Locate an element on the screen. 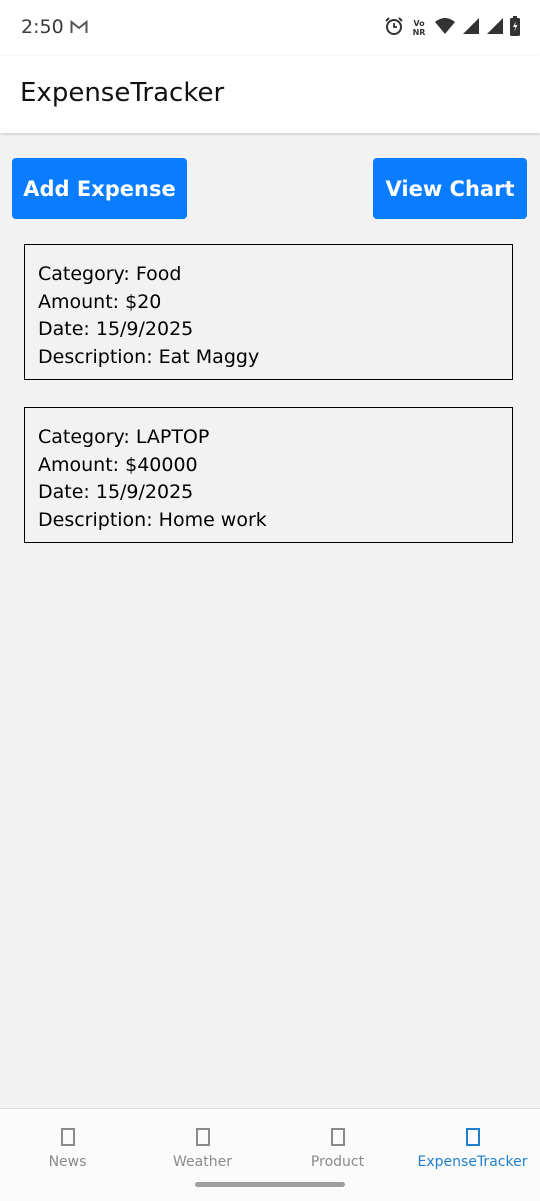  tab-weather: Weather is located at coordinates (202, 1144).